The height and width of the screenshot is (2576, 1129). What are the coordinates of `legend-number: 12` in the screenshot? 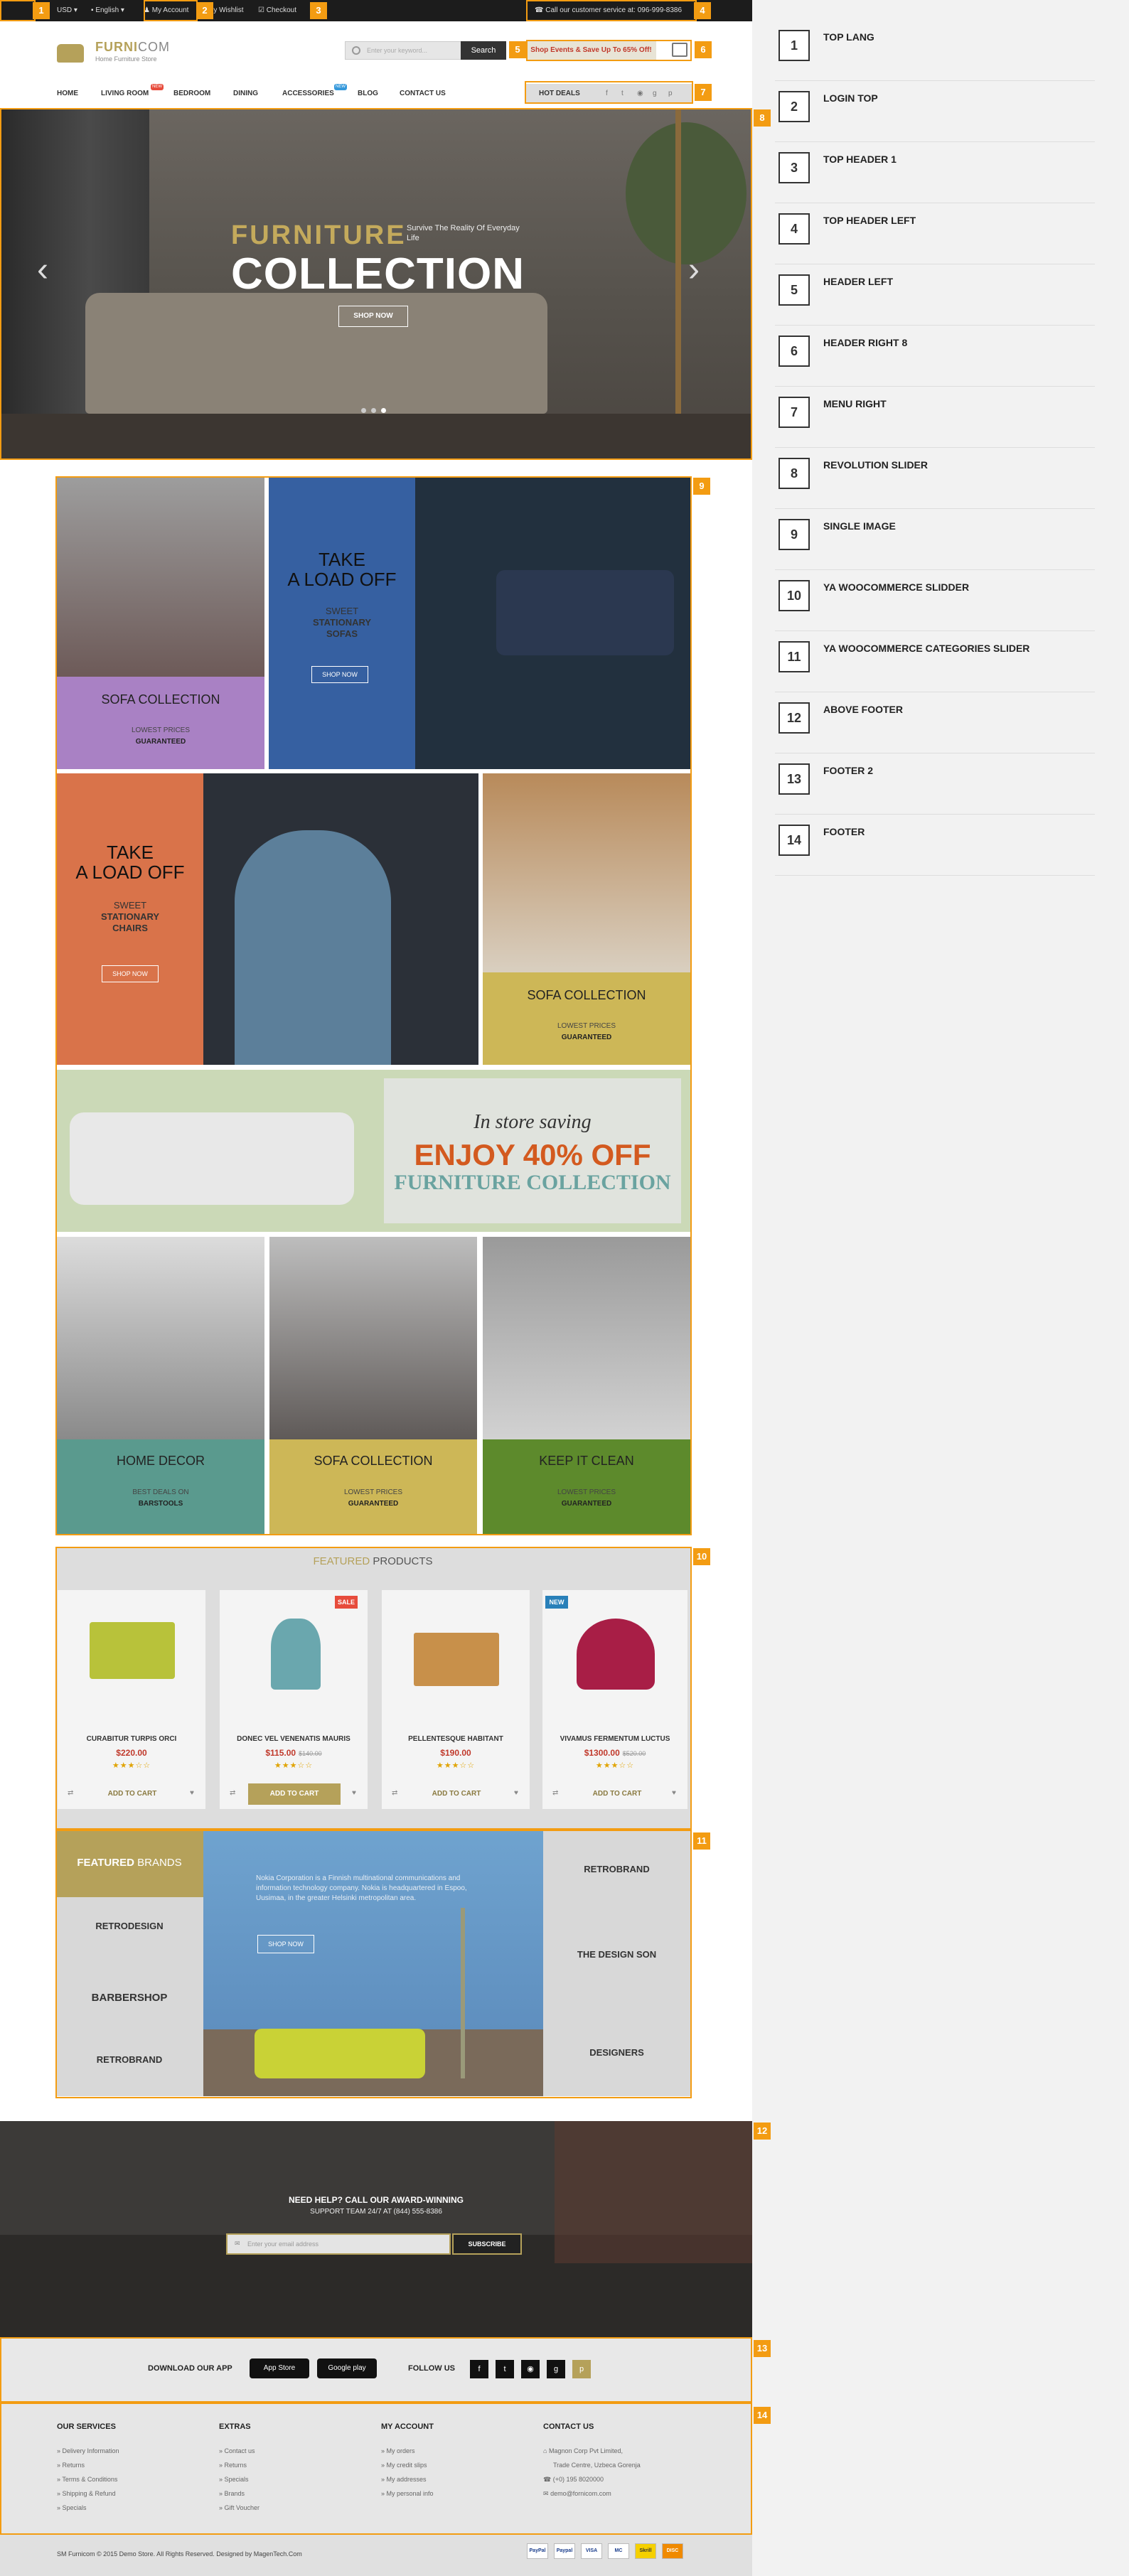 It's located at (794, 718).